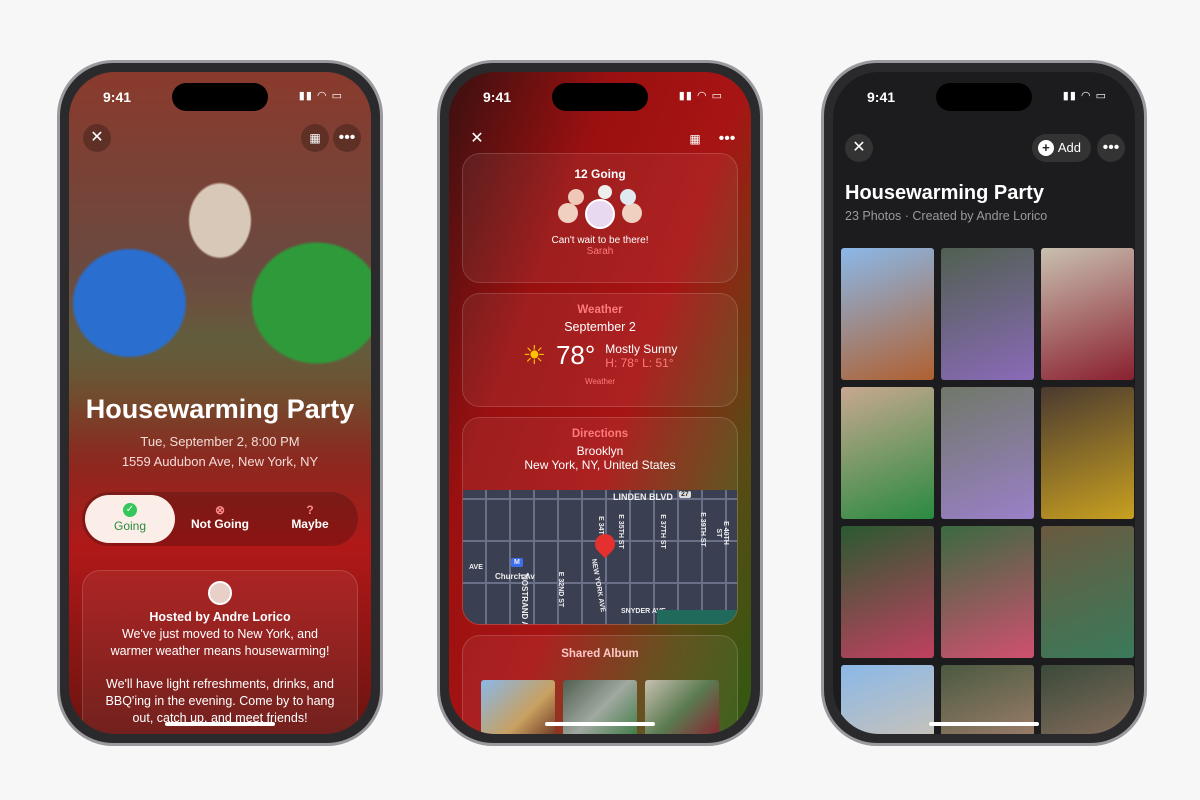 The height and width of the screenshot is (800, 1200). I want to click on directions-region: New York, NY, United States, so click(600, 465).